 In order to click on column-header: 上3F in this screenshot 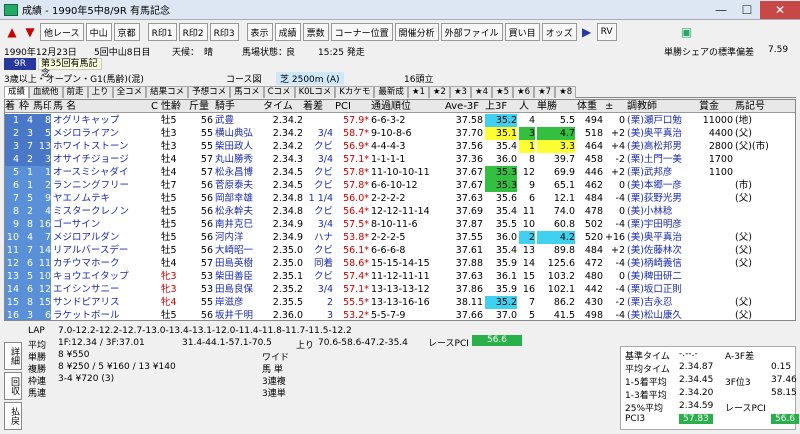, I will do `click(501, 106)`.